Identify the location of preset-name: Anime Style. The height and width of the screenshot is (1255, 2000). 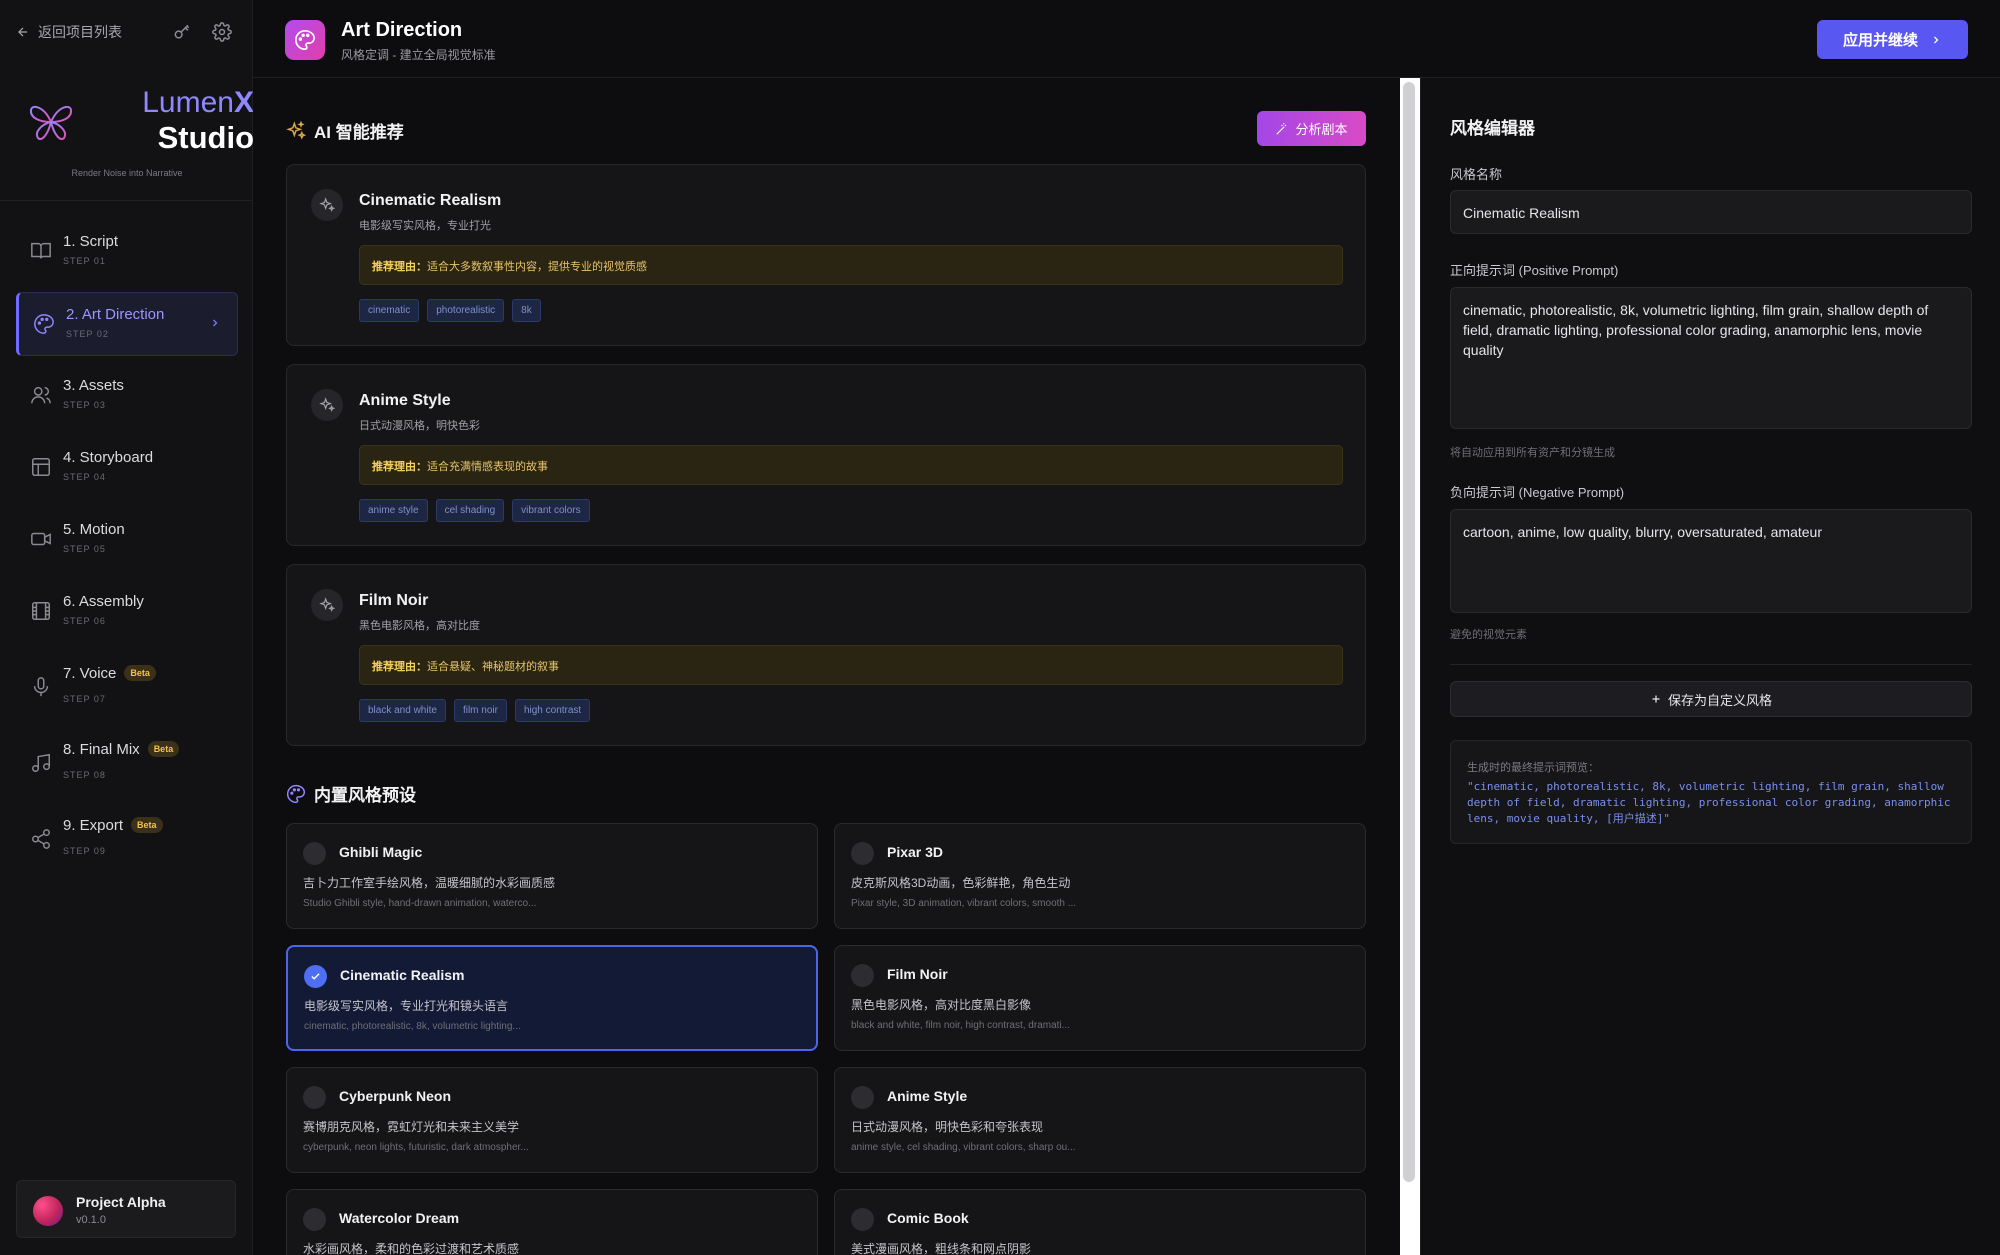
(927, 1096).